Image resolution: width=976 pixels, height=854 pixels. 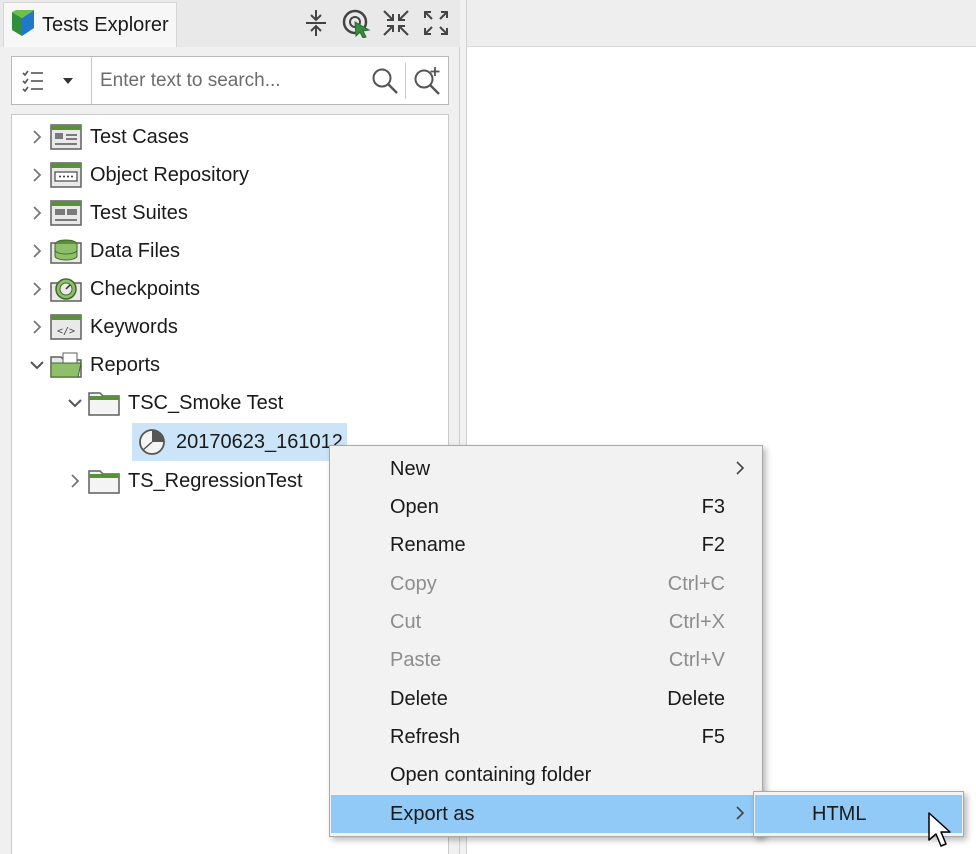 I want to click on menu-item-label: Copy, so click(x=413, y=583).